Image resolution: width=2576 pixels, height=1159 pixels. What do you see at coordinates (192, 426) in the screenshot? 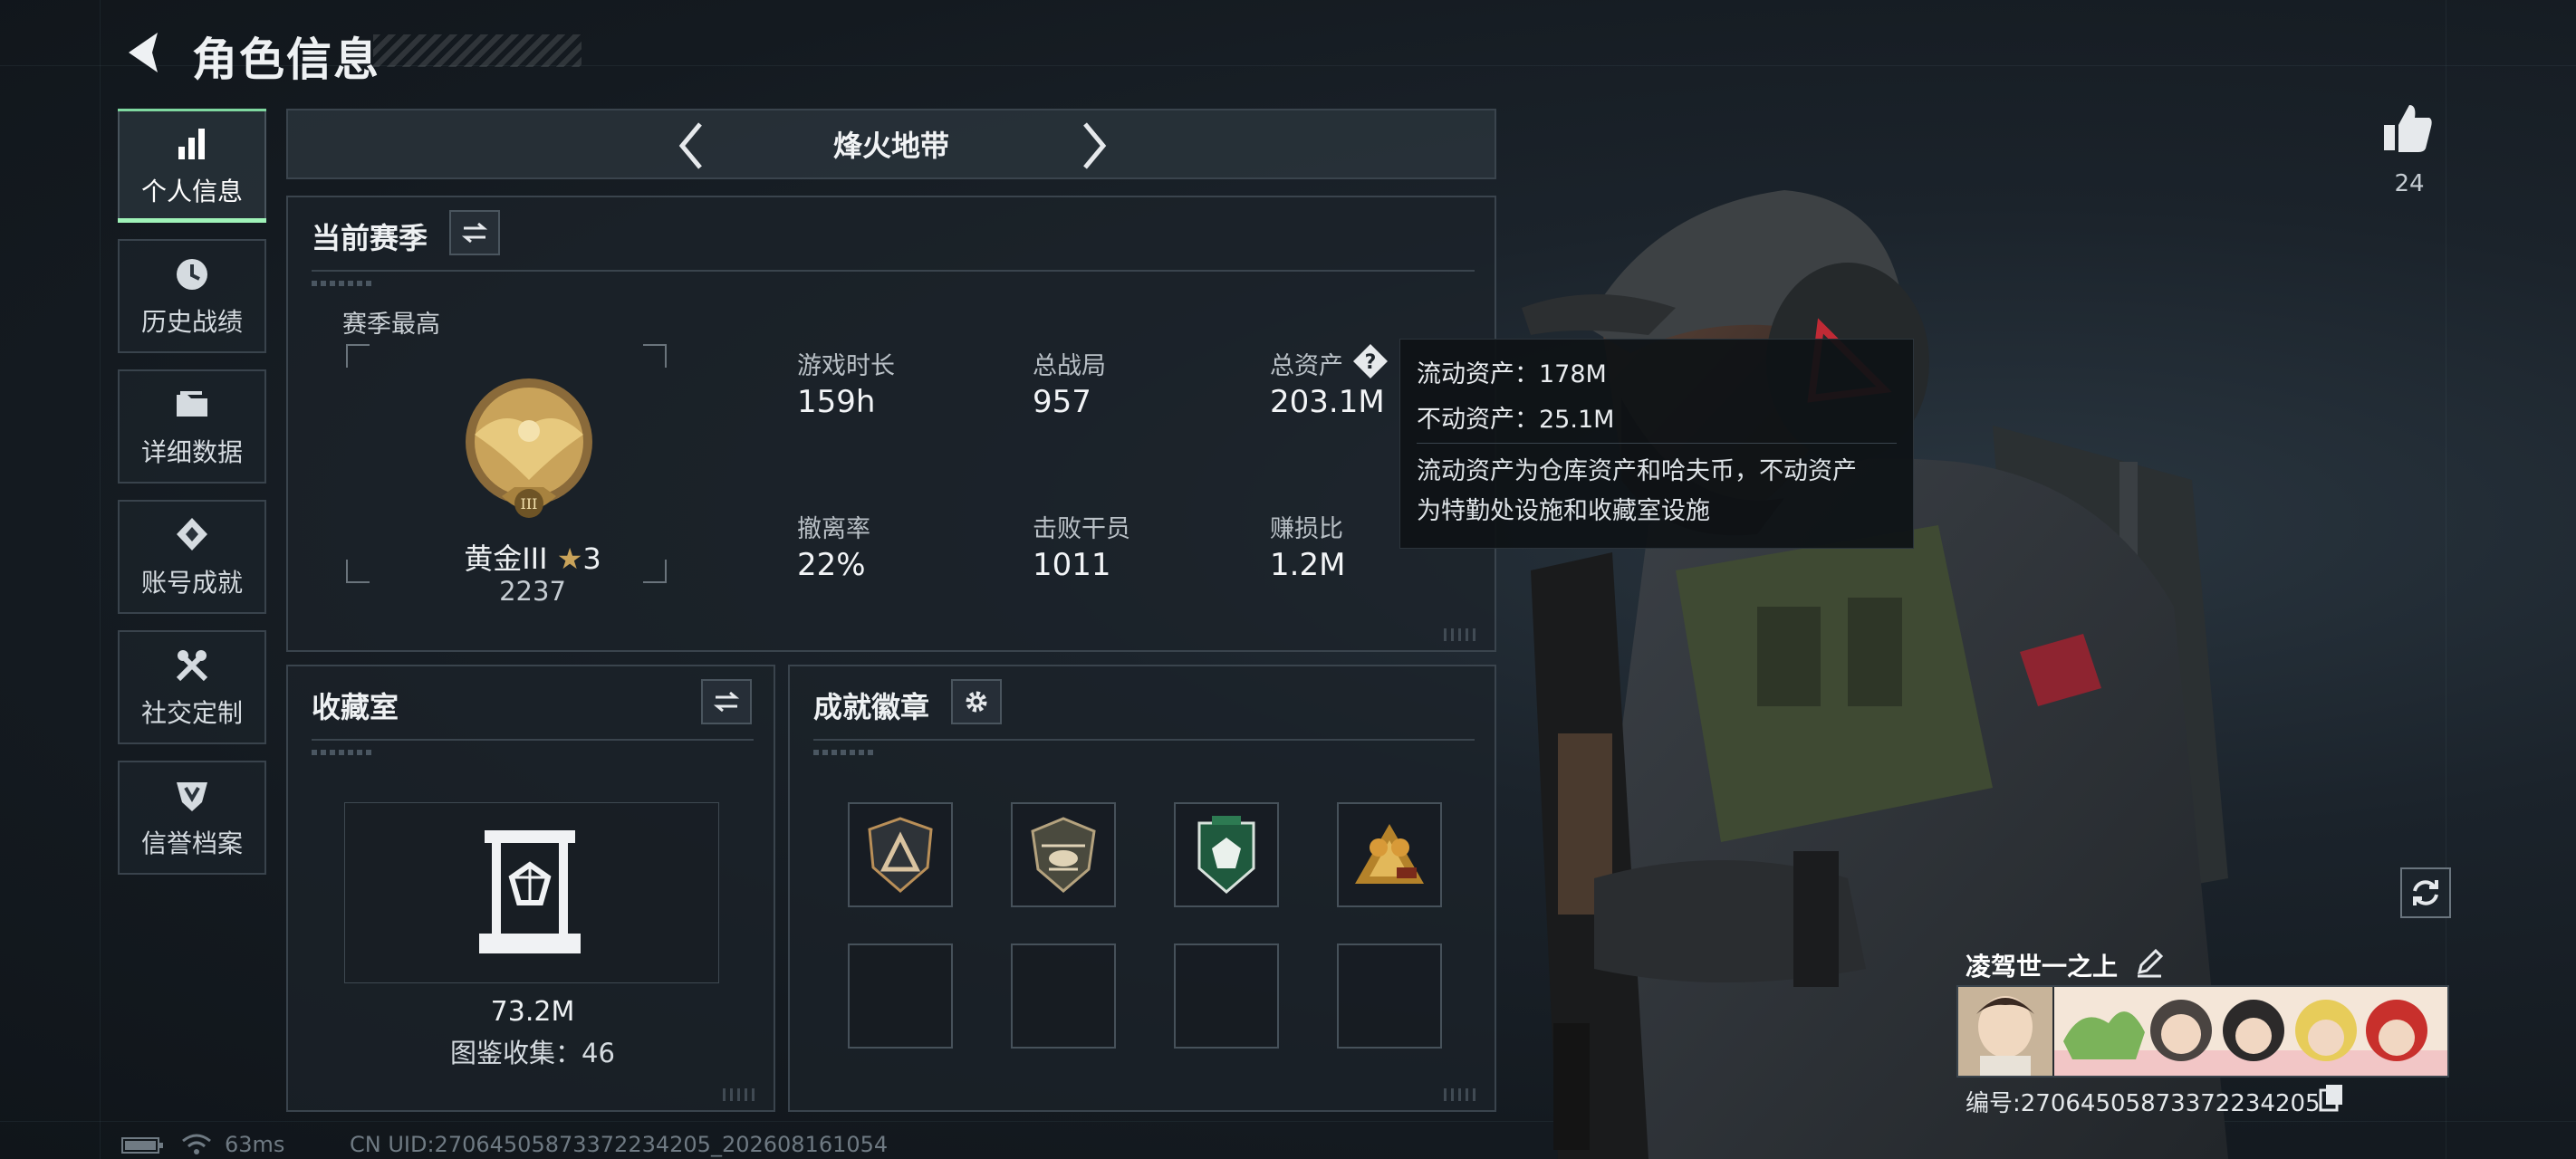
I see `nav-detail-data: 详细数据` at bounding box center [192, 426].